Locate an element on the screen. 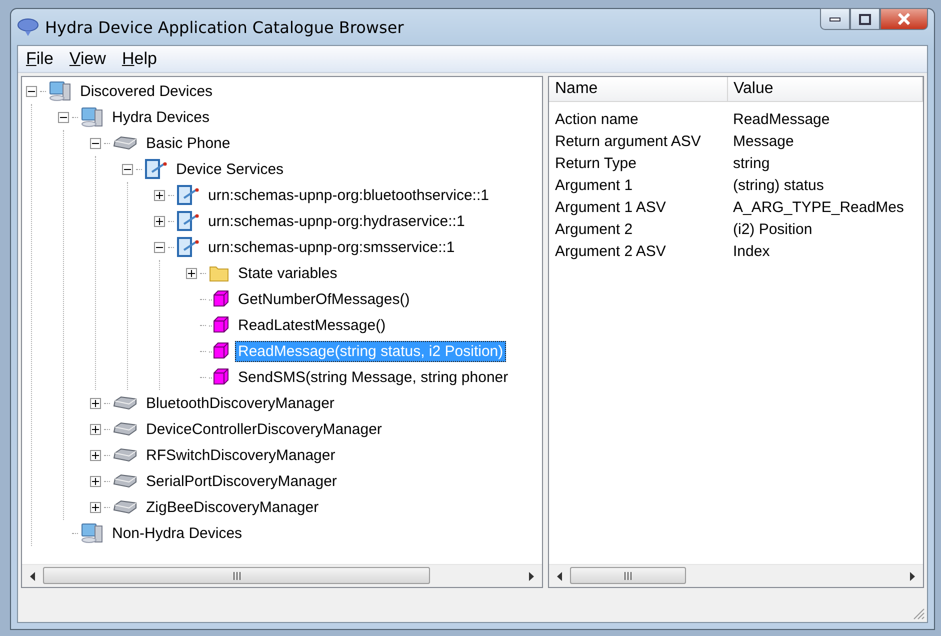 The image size is (941, 636). table-cell: Action name is located at coordinates (596, 119).